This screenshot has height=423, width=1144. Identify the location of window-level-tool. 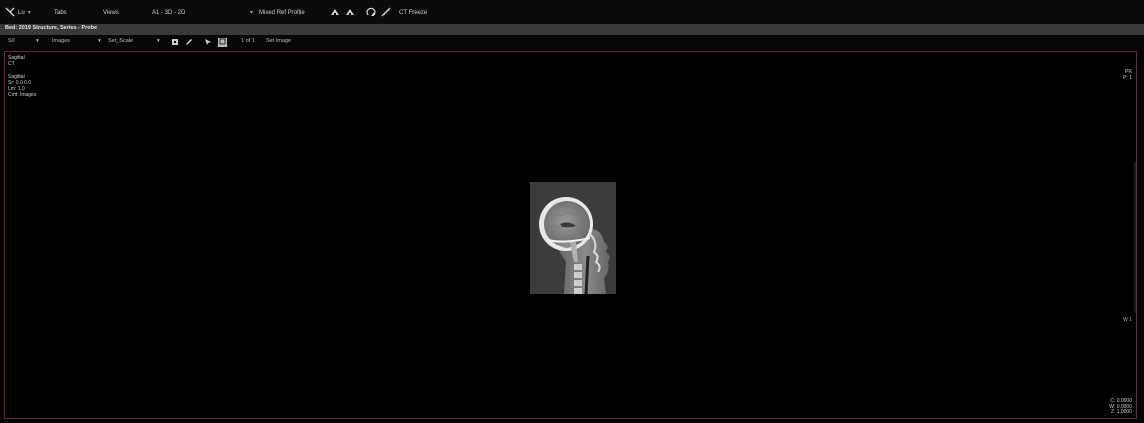
(335, 12).